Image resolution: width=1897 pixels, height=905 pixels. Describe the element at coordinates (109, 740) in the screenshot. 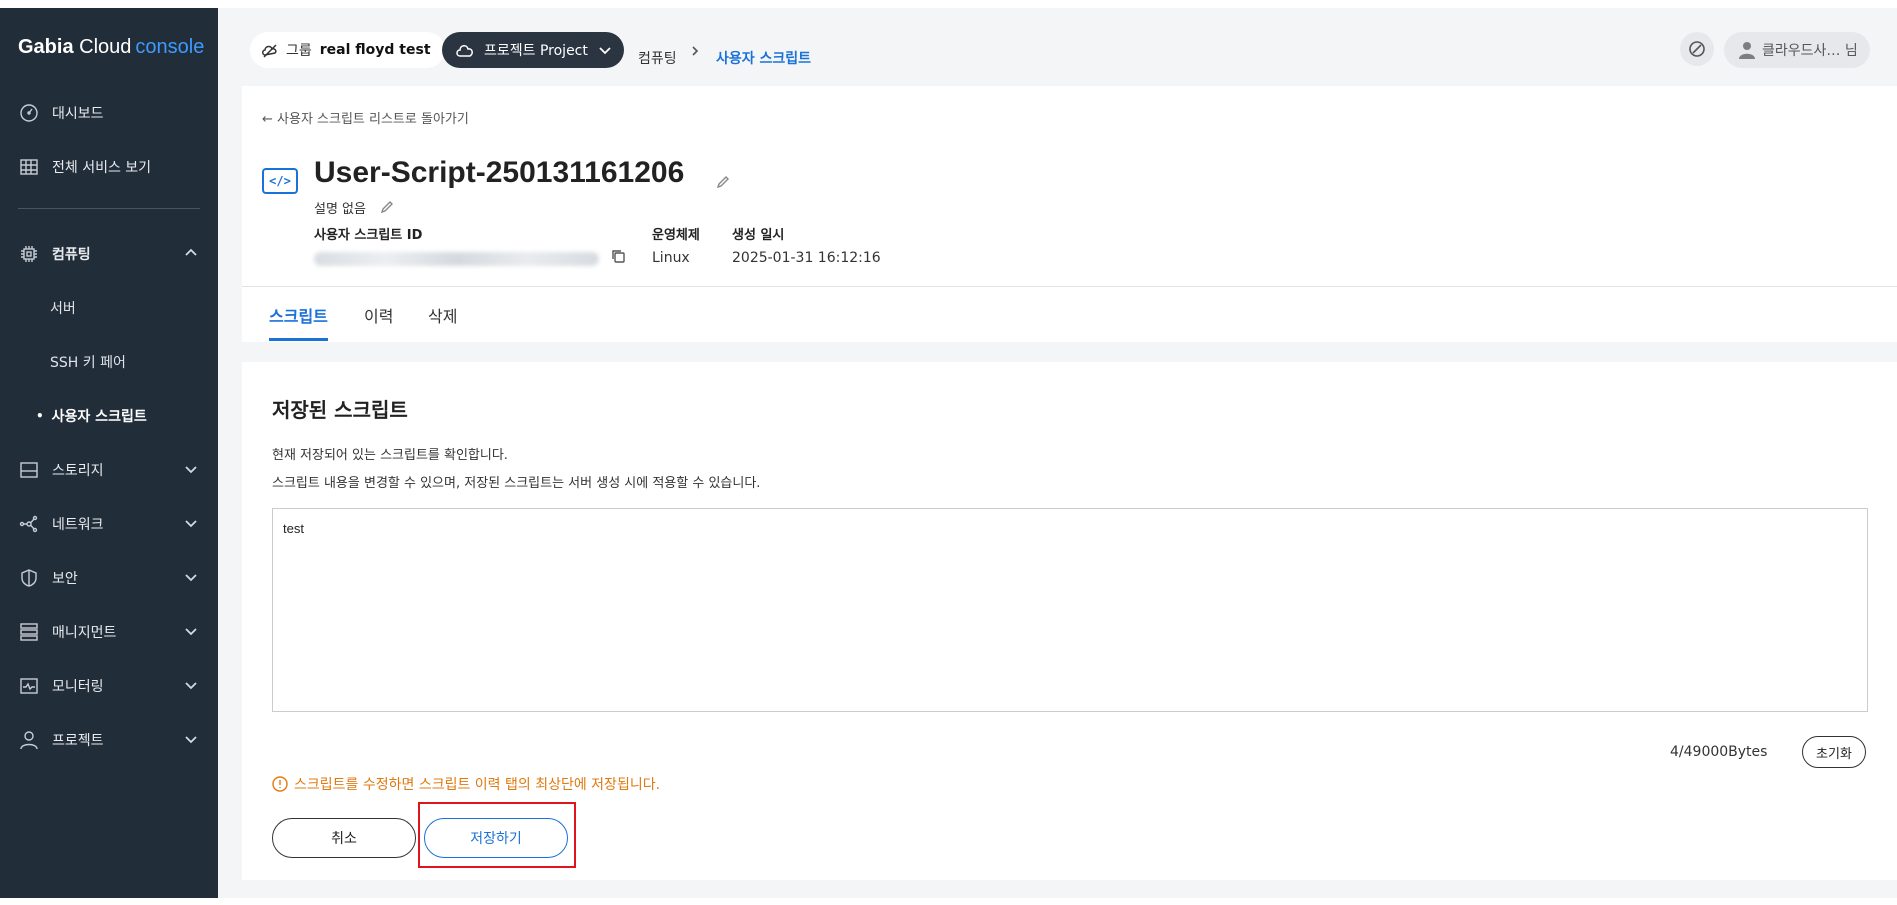

I see `sidebar-item-project: 프로젝트` at that location.